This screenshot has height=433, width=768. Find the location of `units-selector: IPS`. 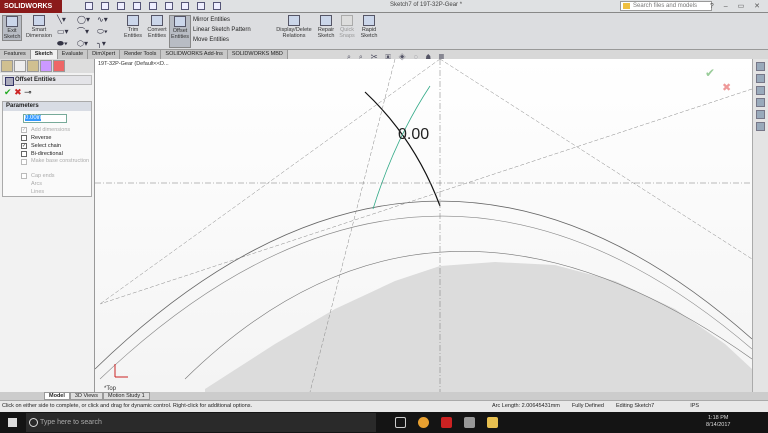

units-selector: IPS is located at coordinates (694, 406).